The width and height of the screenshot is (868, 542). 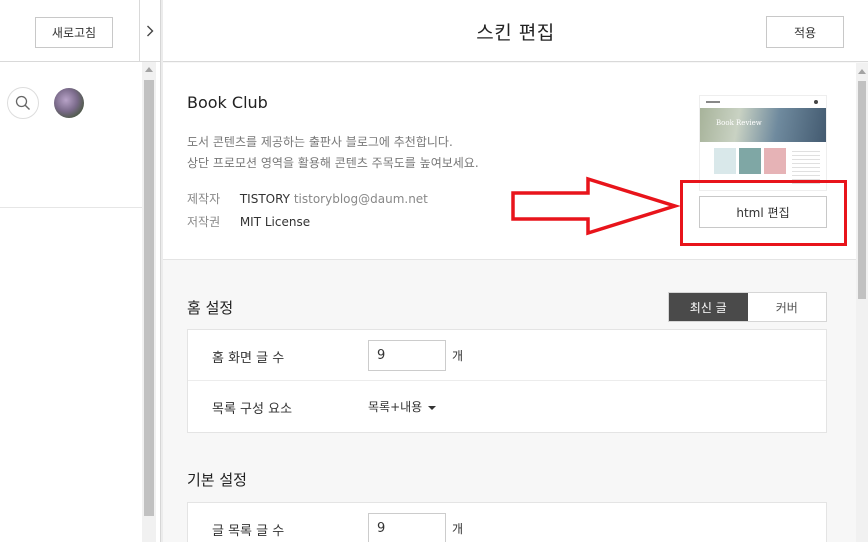 I want to click on tab-latest-posts: 최신 글, so click(x=708, y=307).